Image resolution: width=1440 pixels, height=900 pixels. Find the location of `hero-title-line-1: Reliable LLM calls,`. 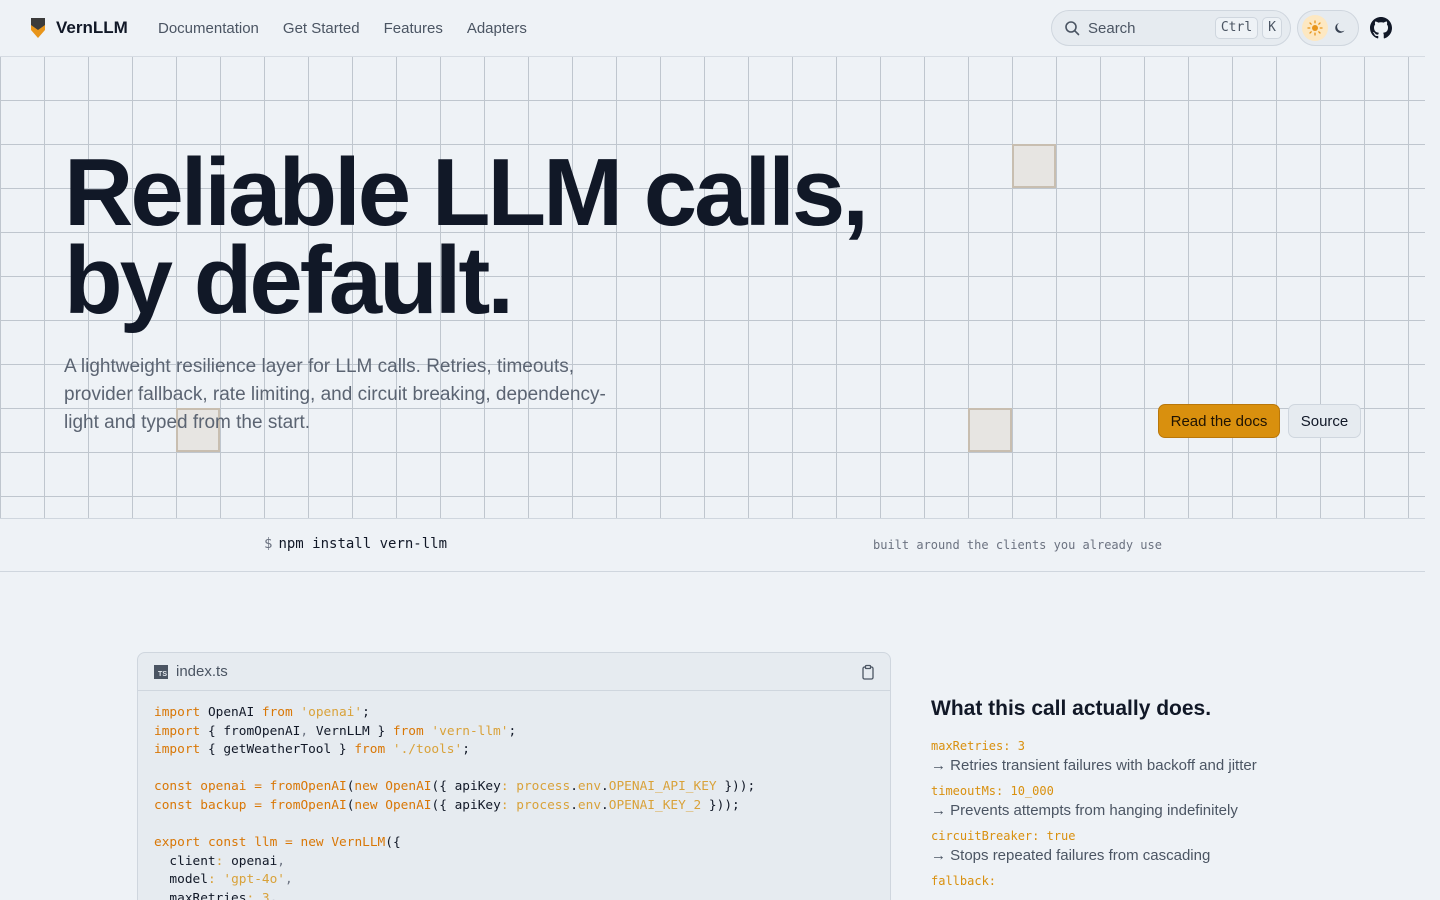

hero-title-line-1: Reliable LLM calls, is located at coordinates (466, 192).